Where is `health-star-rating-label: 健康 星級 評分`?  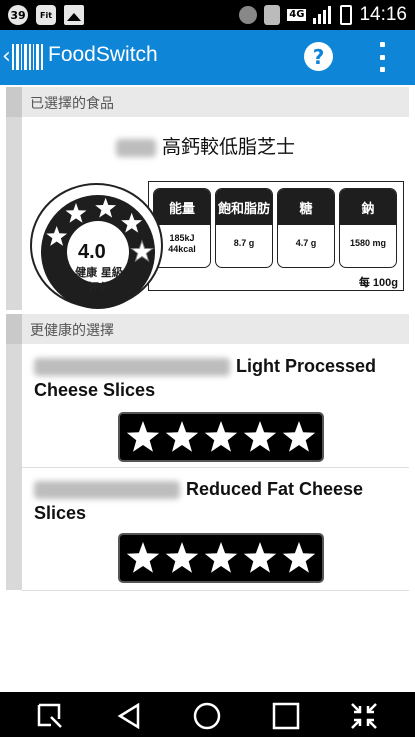 health-star-rating-label: 健康 星級 評分 is located at coordinates (99, 280).